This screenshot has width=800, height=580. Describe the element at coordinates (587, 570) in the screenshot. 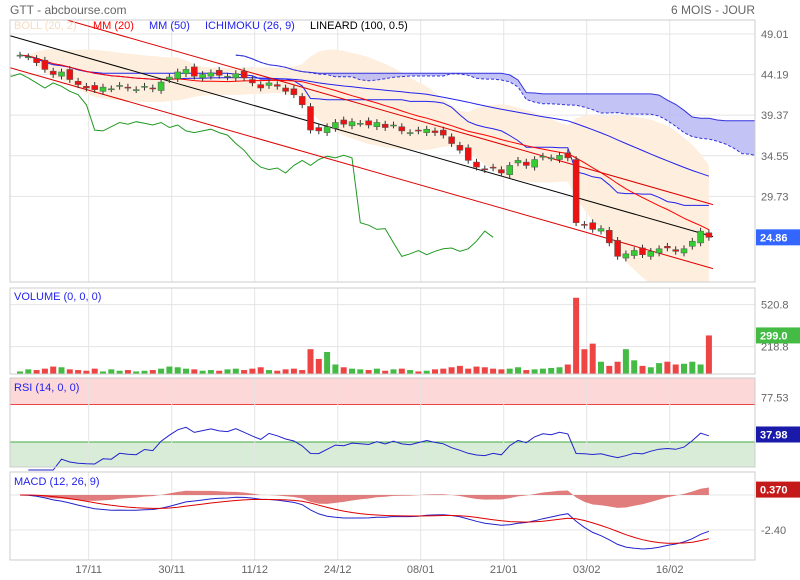

I see `x-tick-label: 03/02` at that location.